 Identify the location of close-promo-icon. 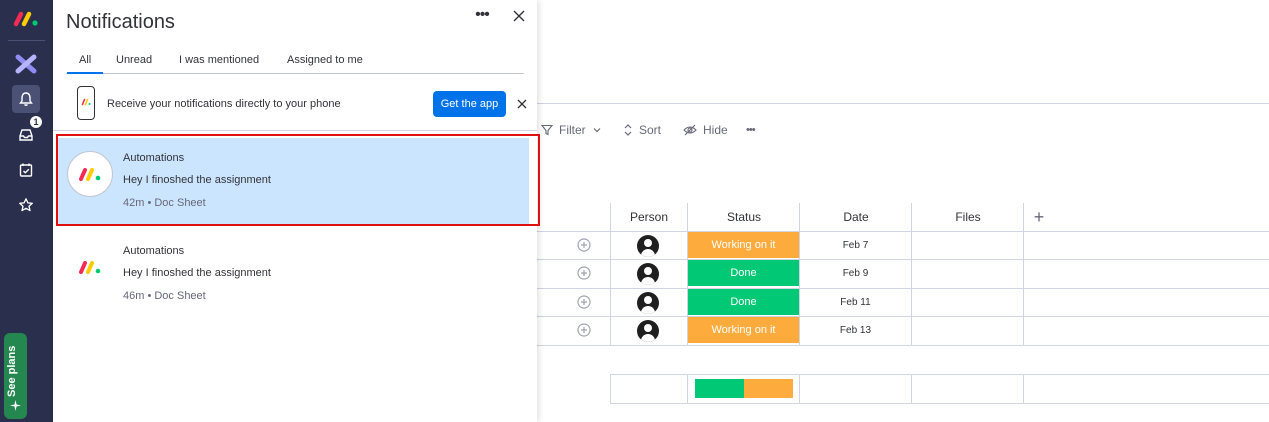
(522, 104).